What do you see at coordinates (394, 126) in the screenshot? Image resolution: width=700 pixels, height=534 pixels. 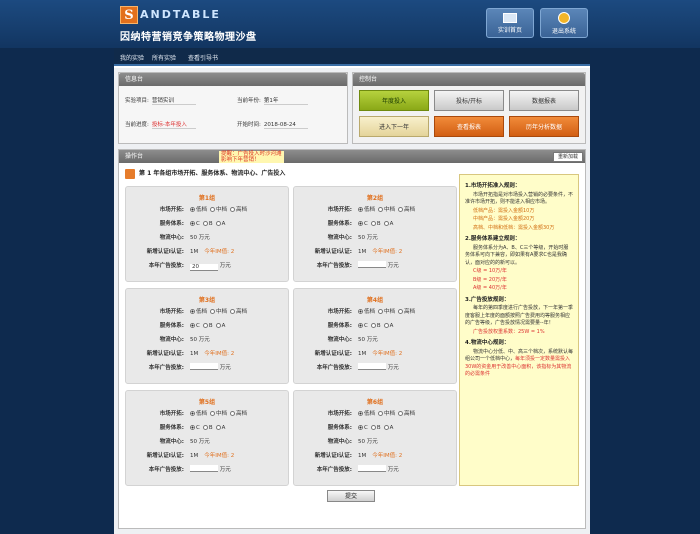 I see `next-year-button: 进入下一年` at bounding box center [394, 126].